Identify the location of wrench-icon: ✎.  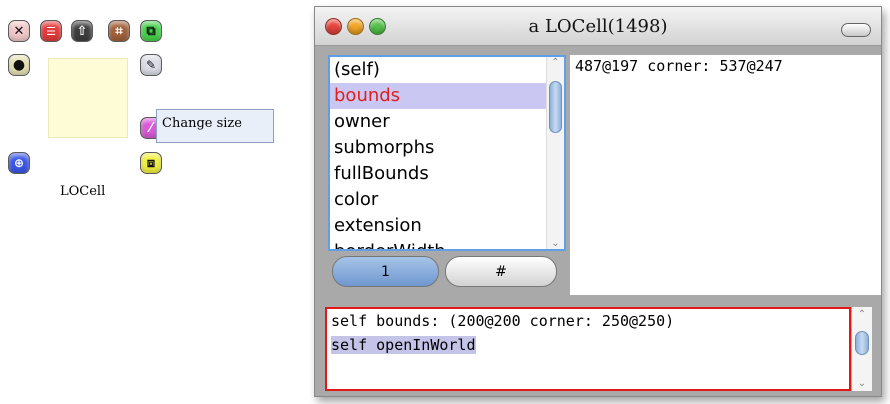
(151, 65).